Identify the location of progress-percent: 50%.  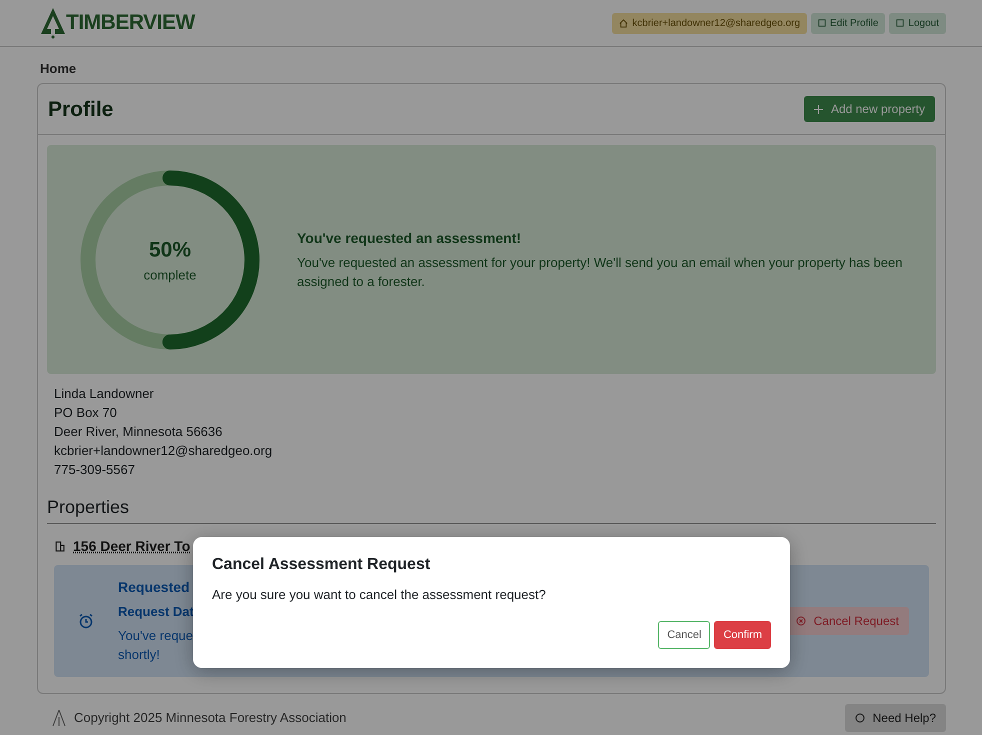
(170, 250).